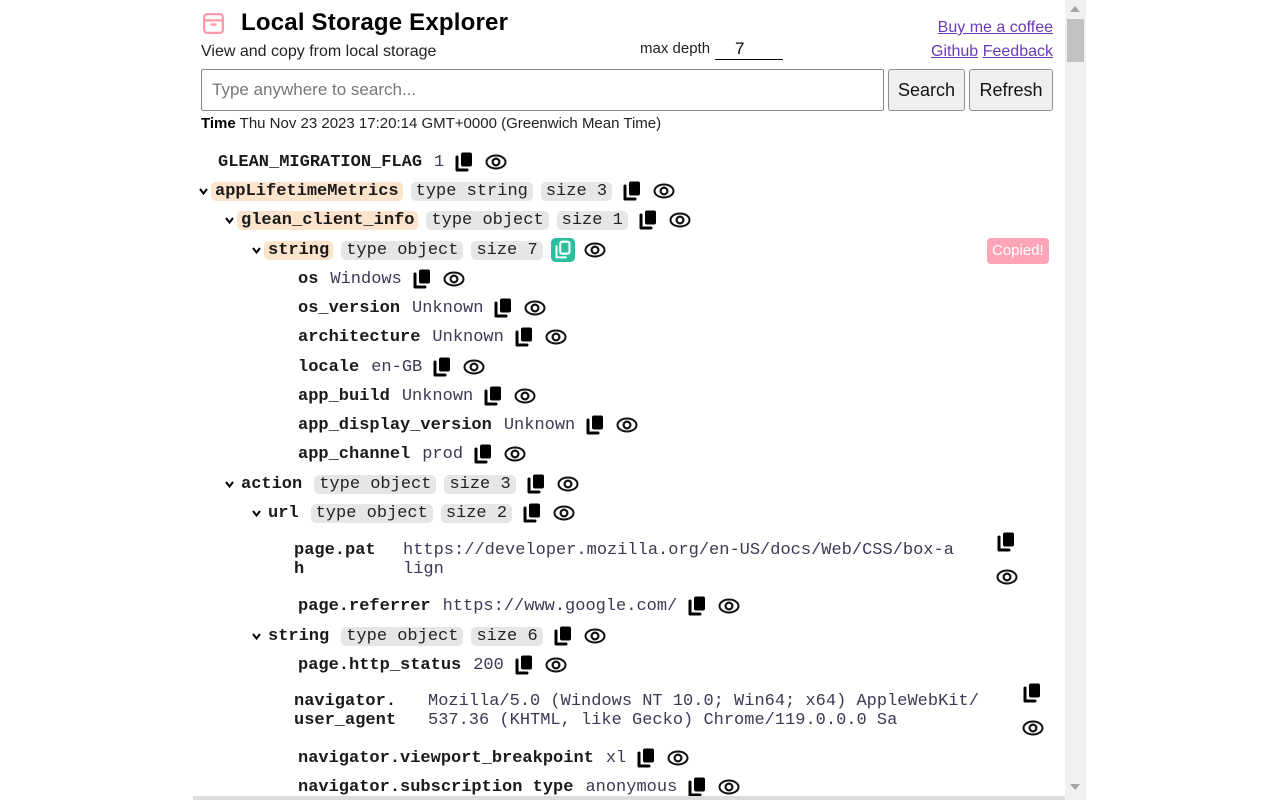 Image resolution: width=1280 pixels, height=800 pixels. I want to click on tree-row: GLEAN_MIGRATION_FLAG 1, so click(361, 162).